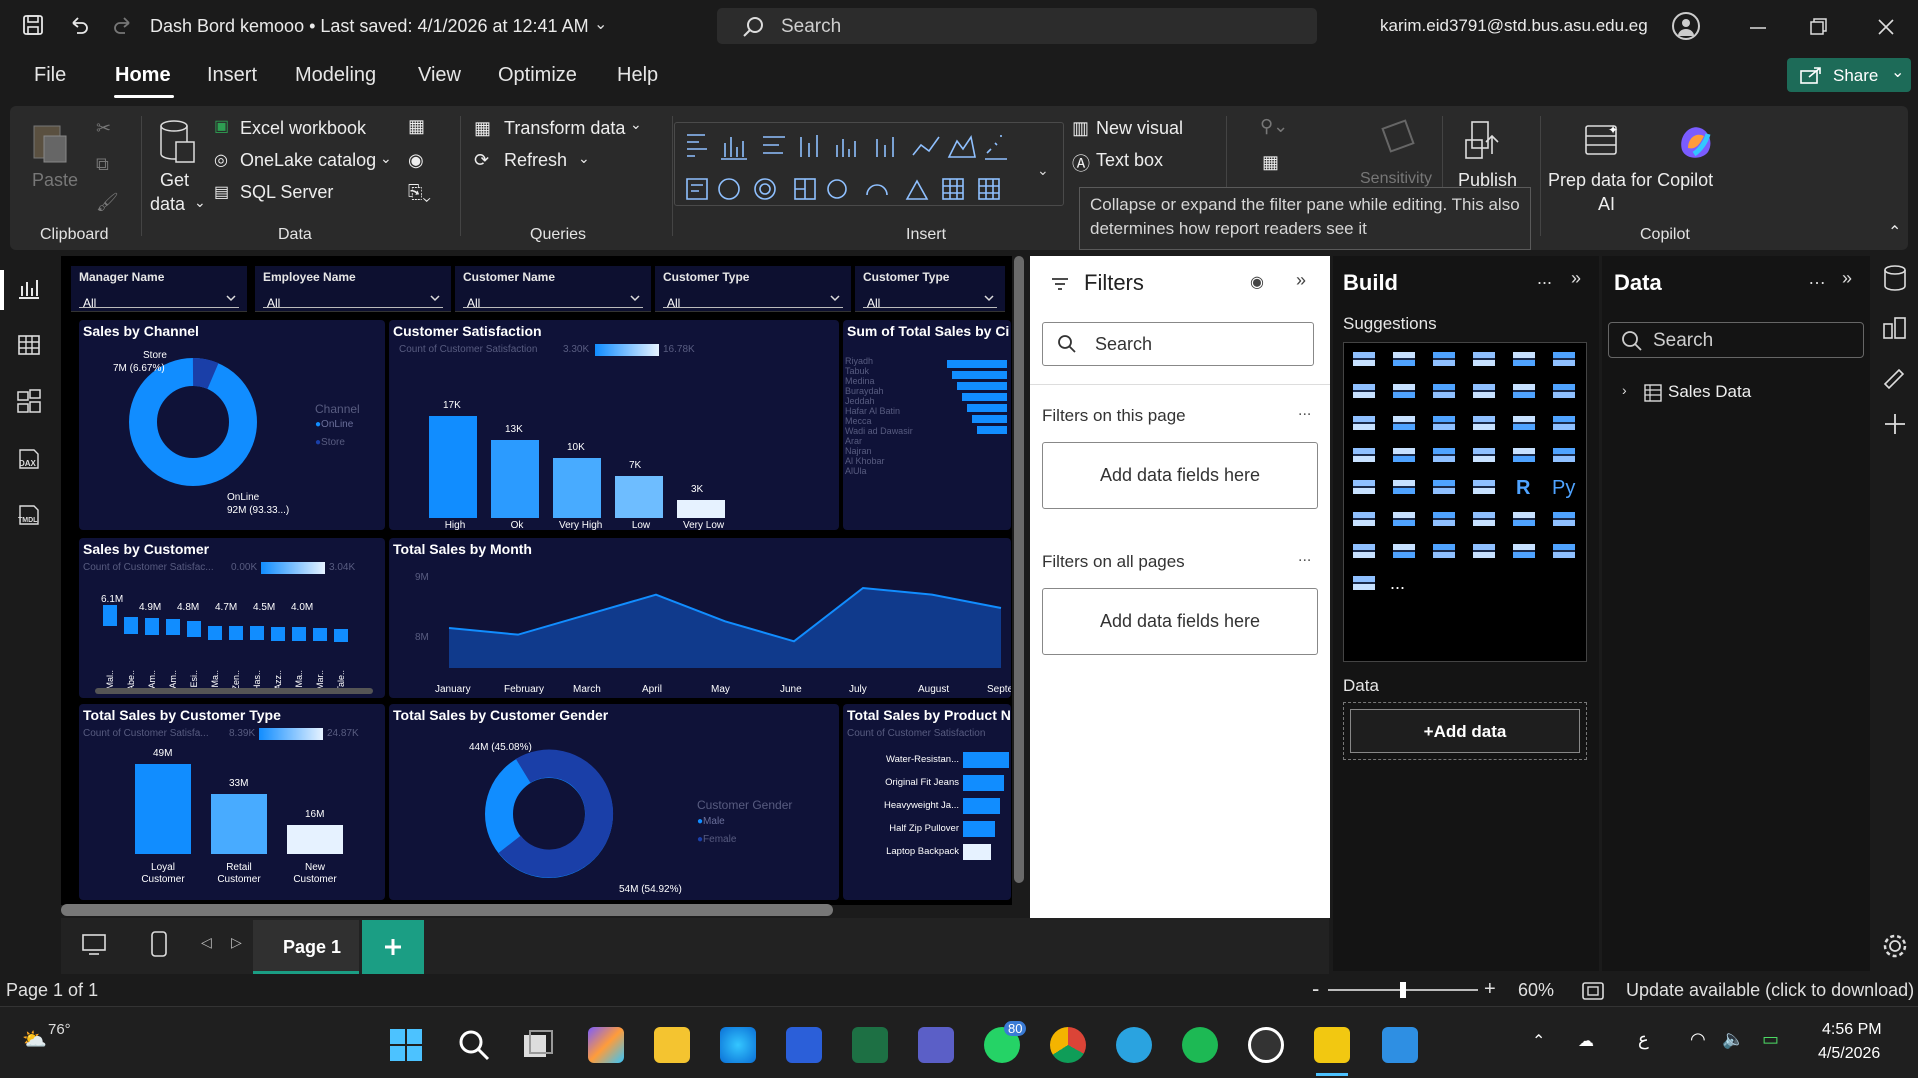 This screenshot has width=1918, height=1078. What do you see at coordinates (1821, 27) in the screenshot?
I see `restore-icon` at bounding box center [1821, 27].